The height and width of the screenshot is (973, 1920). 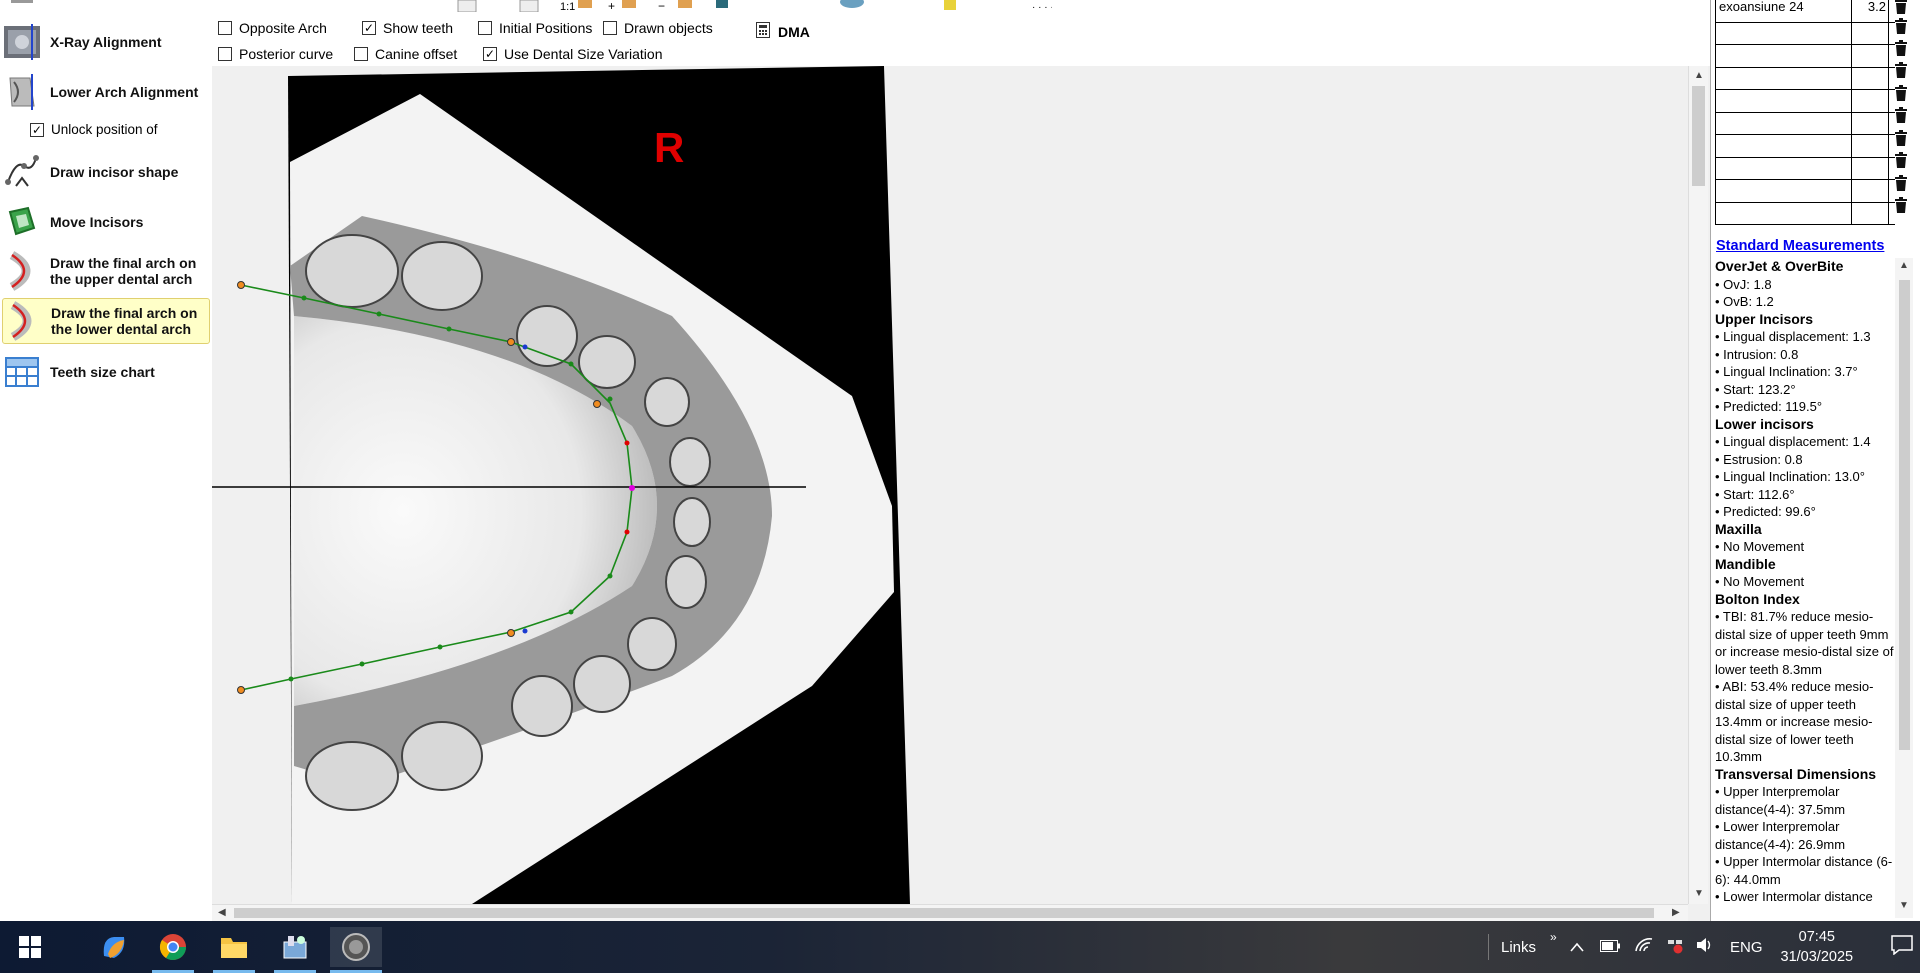 I want to click on language-indicator: ENG, so click(x=1746, y=947).